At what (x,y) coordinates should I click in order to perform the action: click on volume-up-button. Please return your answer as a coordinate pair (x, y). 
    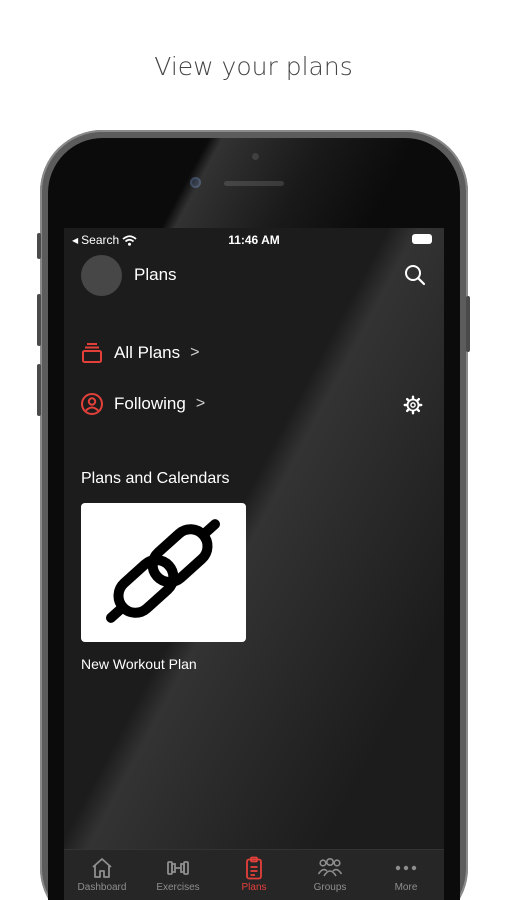
    Looking at the image, I should click on (39, 320).